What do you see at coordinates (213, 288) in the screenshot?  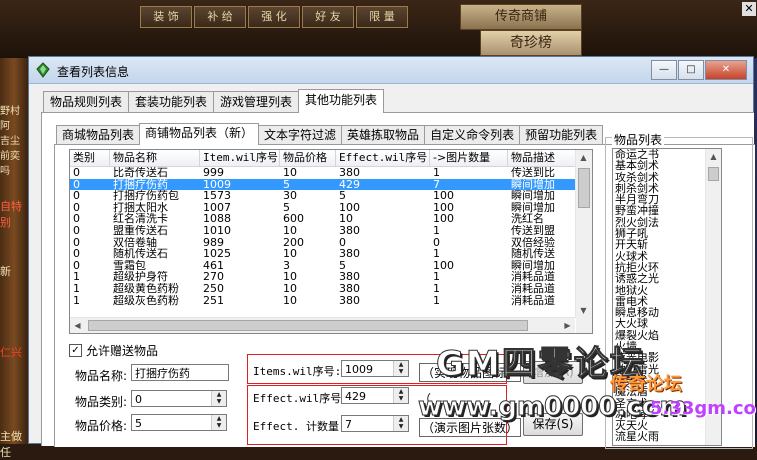 I see `table-cell: 250` at bounding box center [213, 288].